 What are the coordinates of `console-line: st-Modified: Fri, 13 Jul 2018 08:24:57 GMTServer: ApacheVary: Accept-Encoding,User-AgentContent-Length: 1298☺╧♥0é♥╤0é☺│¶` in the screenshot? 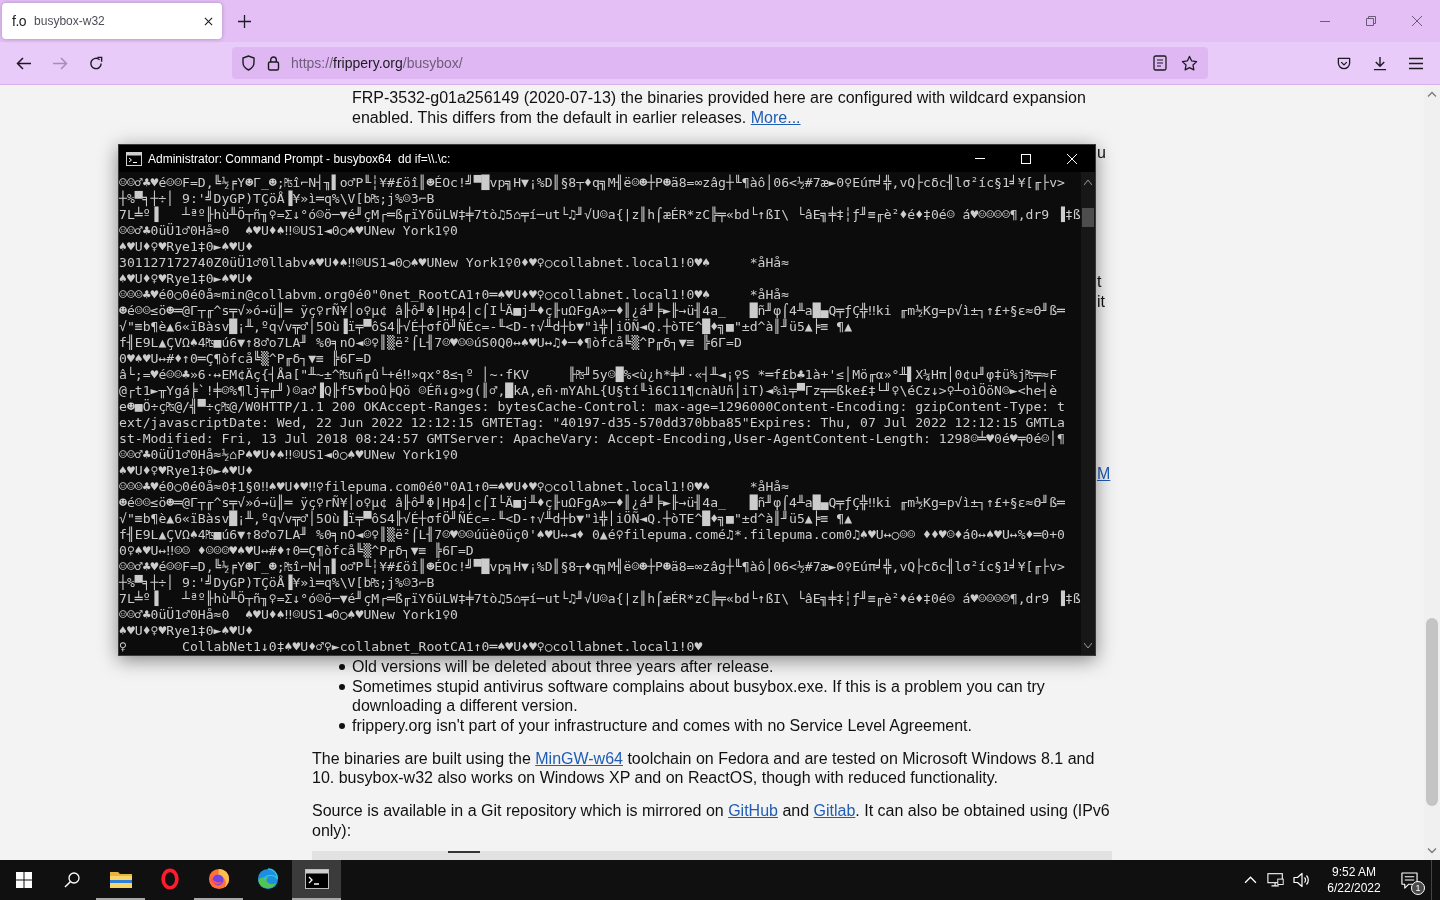 It's located at (592, 439).